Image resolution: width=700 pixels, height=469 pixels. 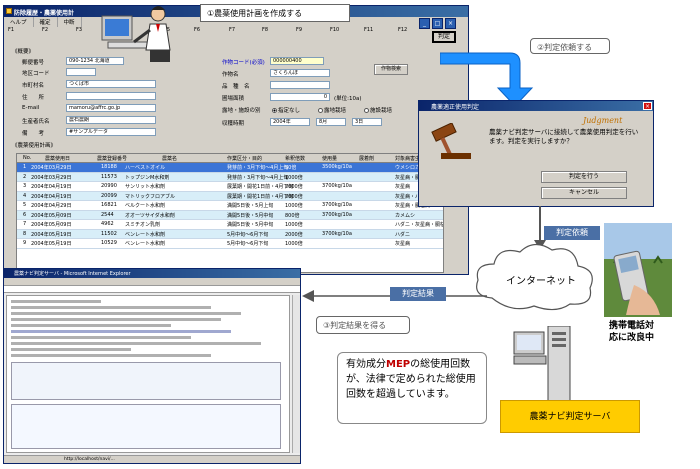 I want to click on fkey-f6: F6, so click(x=197, y=30).